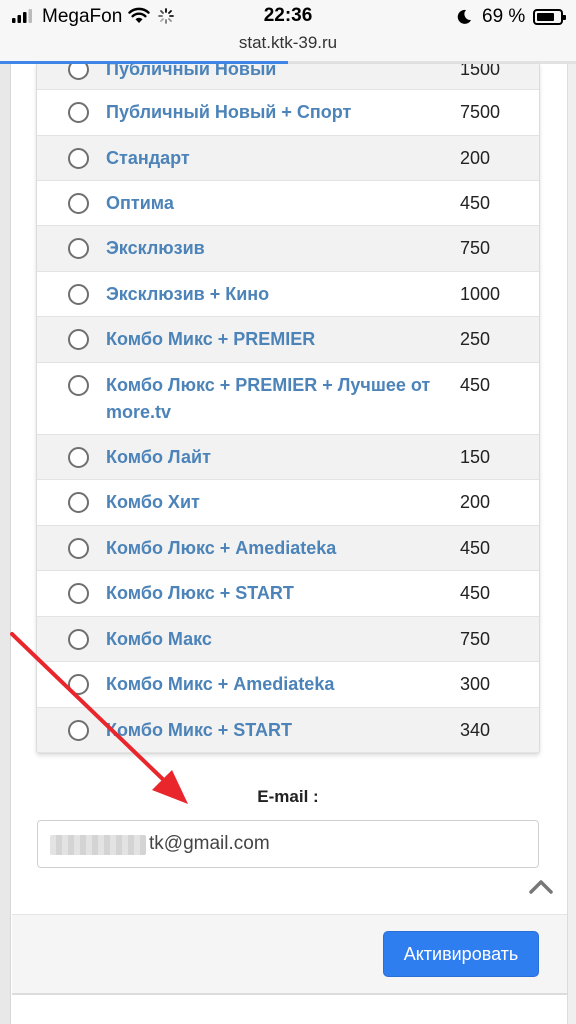  Describe the element at coordinates (188, 294) in the screenshot. I see `tariff-name: Эксклюзив + Кино` at that location.